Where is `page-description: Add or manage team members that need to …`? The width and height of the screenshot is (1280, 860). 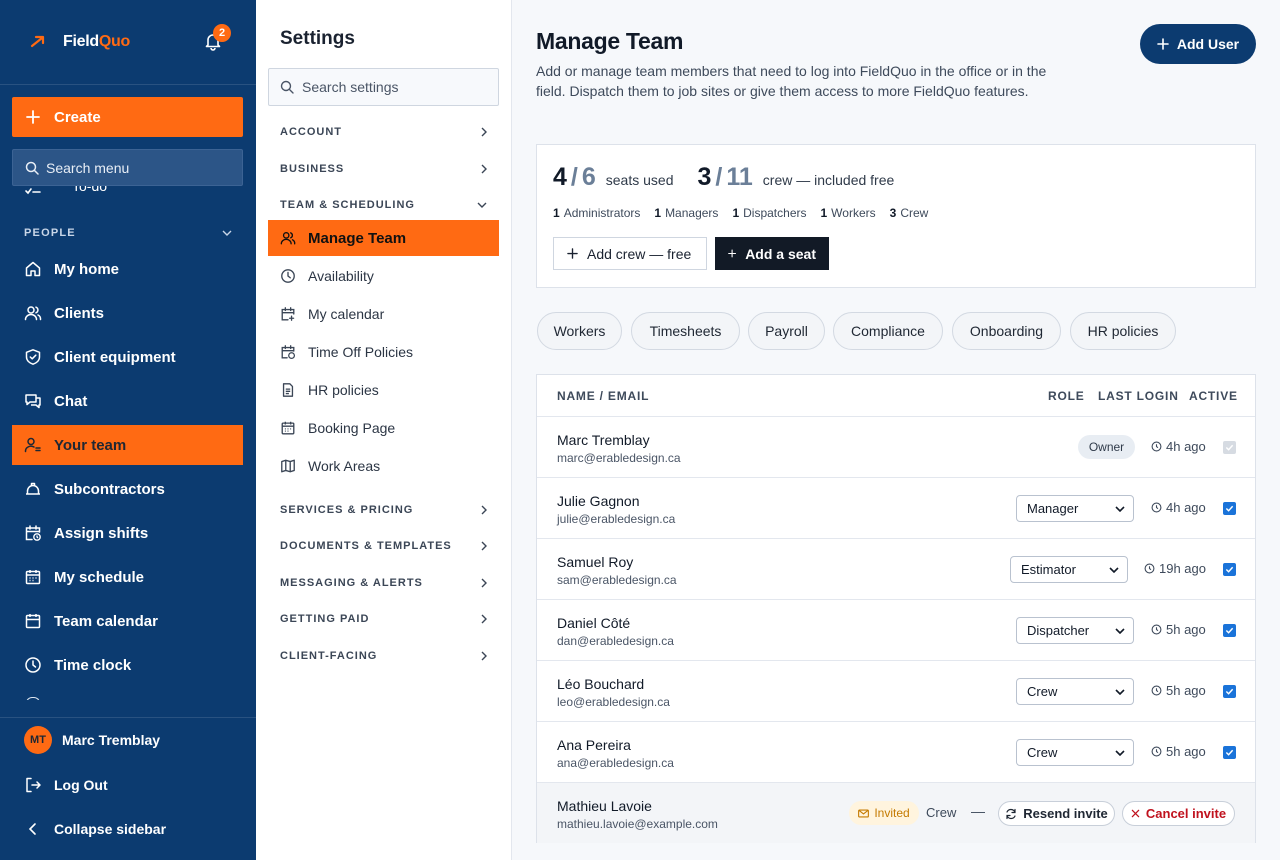
page-description: Add or manage team members that need to … is located at coordinates (791, 81).